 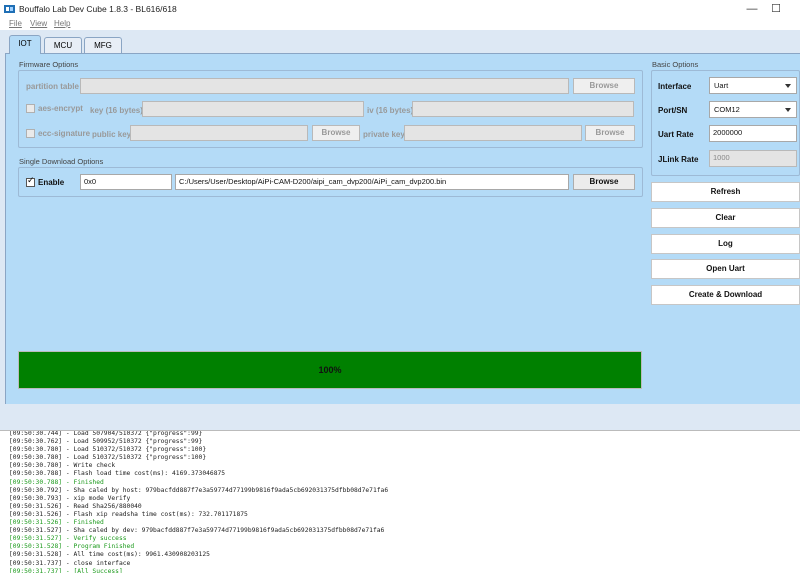 I want to click on progress-label: 100%, so click(x=330, y=370).